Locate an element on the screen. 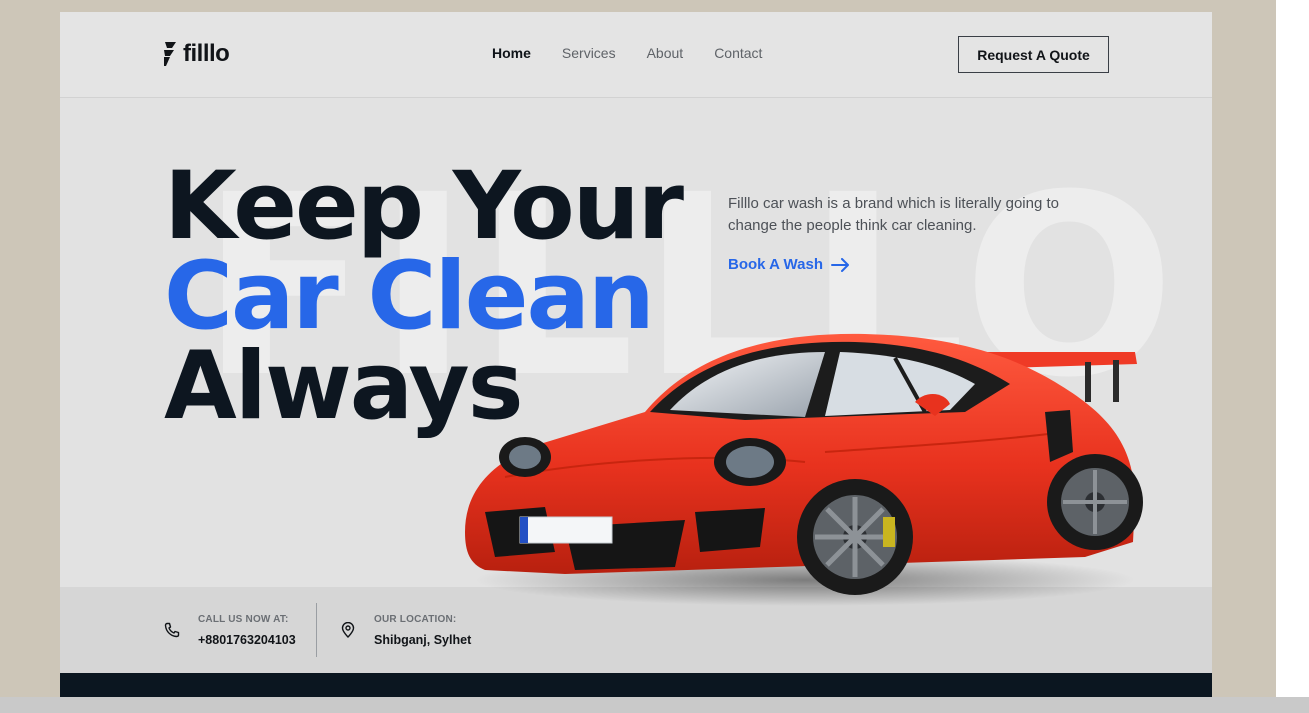  arrow-right-icon is located at coordinates (840, 264).